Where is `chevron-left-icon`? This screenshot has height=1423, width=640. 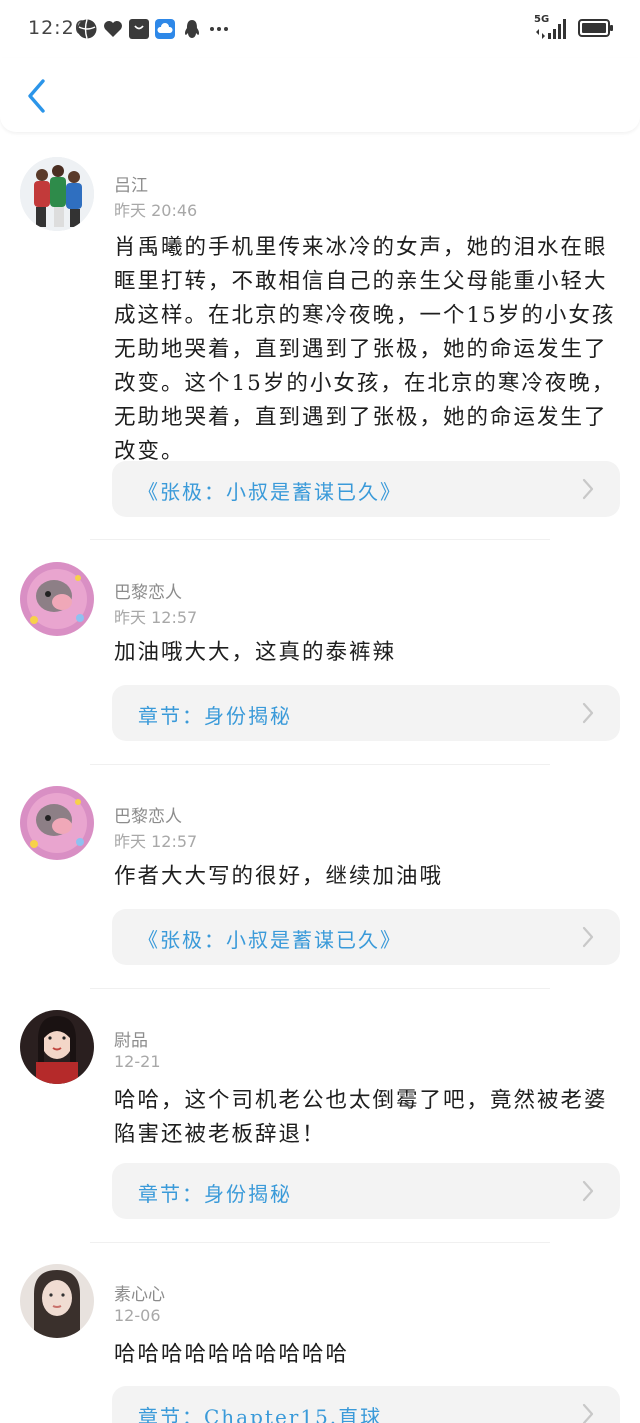 chevron-left-icon is located at coordinates (36, 96).